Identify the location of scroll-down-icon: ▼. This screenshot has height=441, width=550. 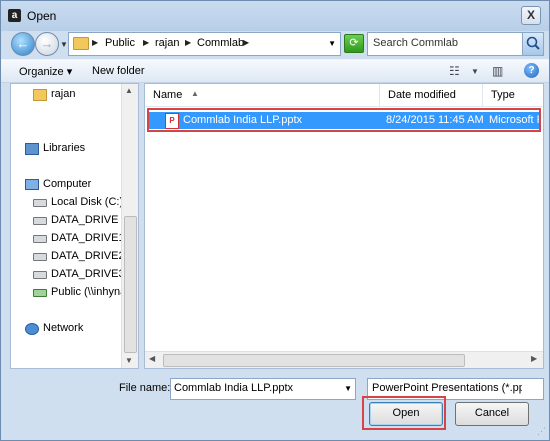
(129, 360).